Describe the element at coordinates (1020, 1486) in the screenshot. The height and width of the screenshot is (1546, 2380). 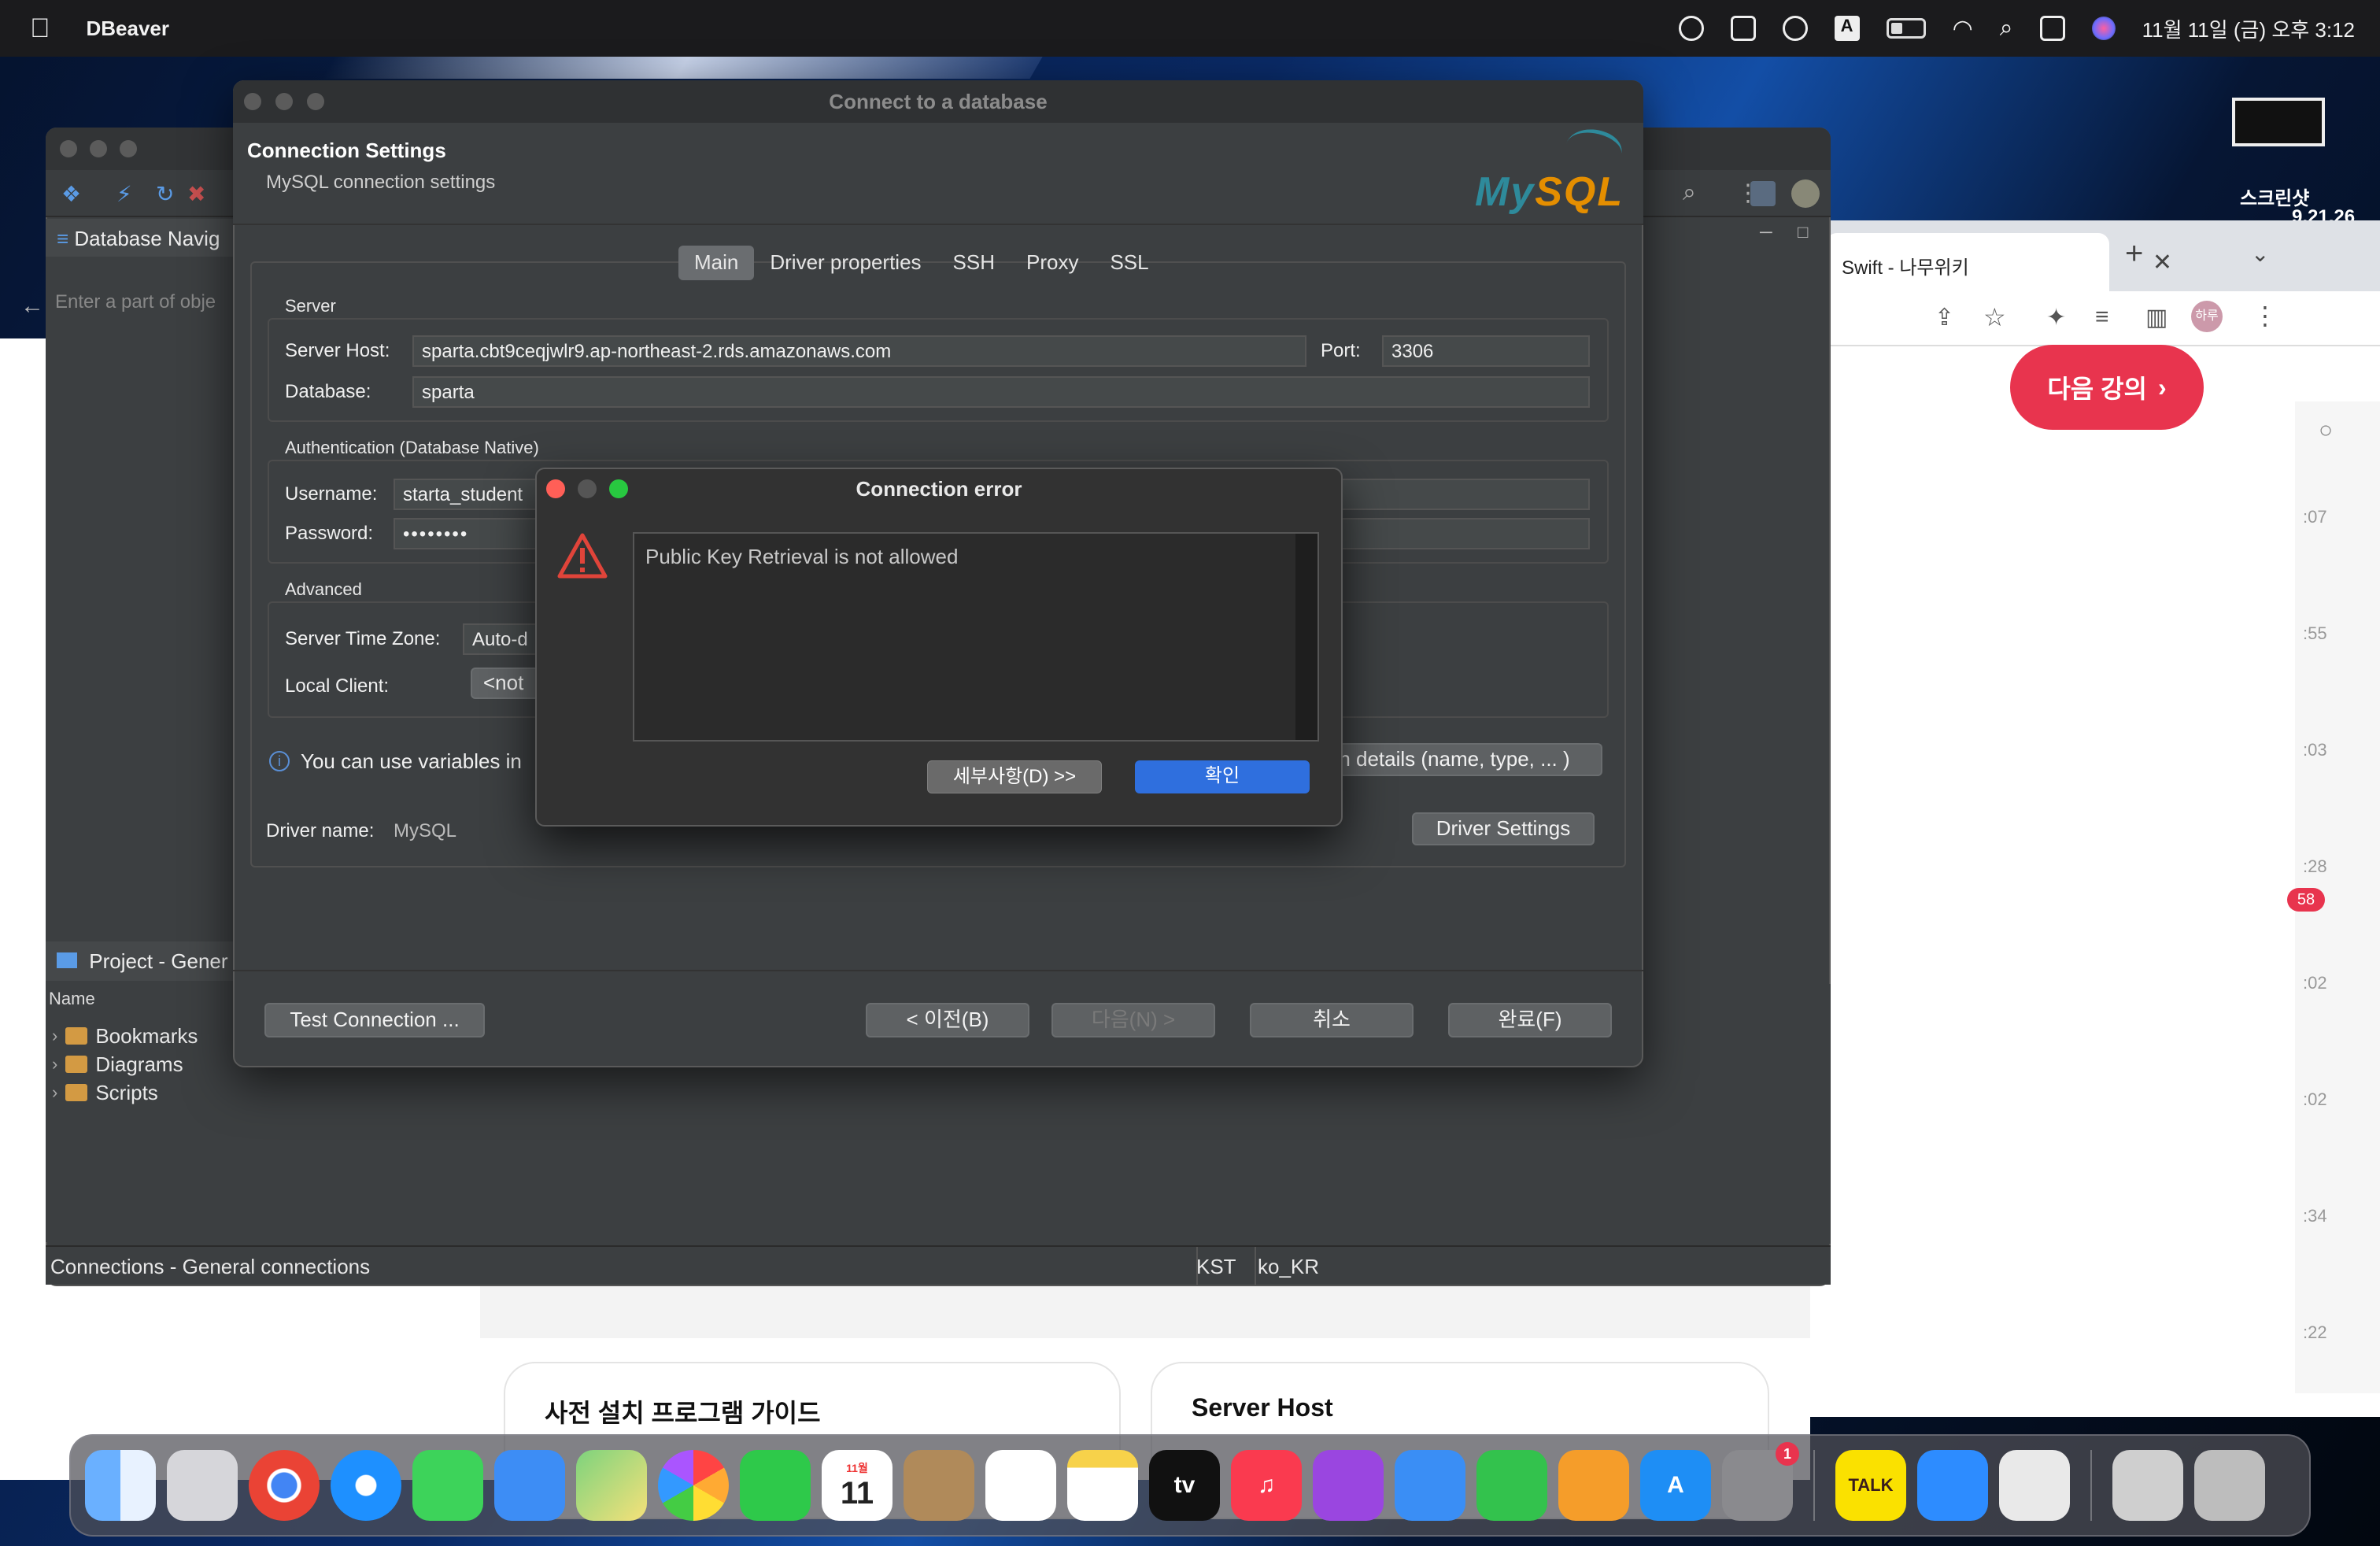
I see `reminders-icon` at that location.